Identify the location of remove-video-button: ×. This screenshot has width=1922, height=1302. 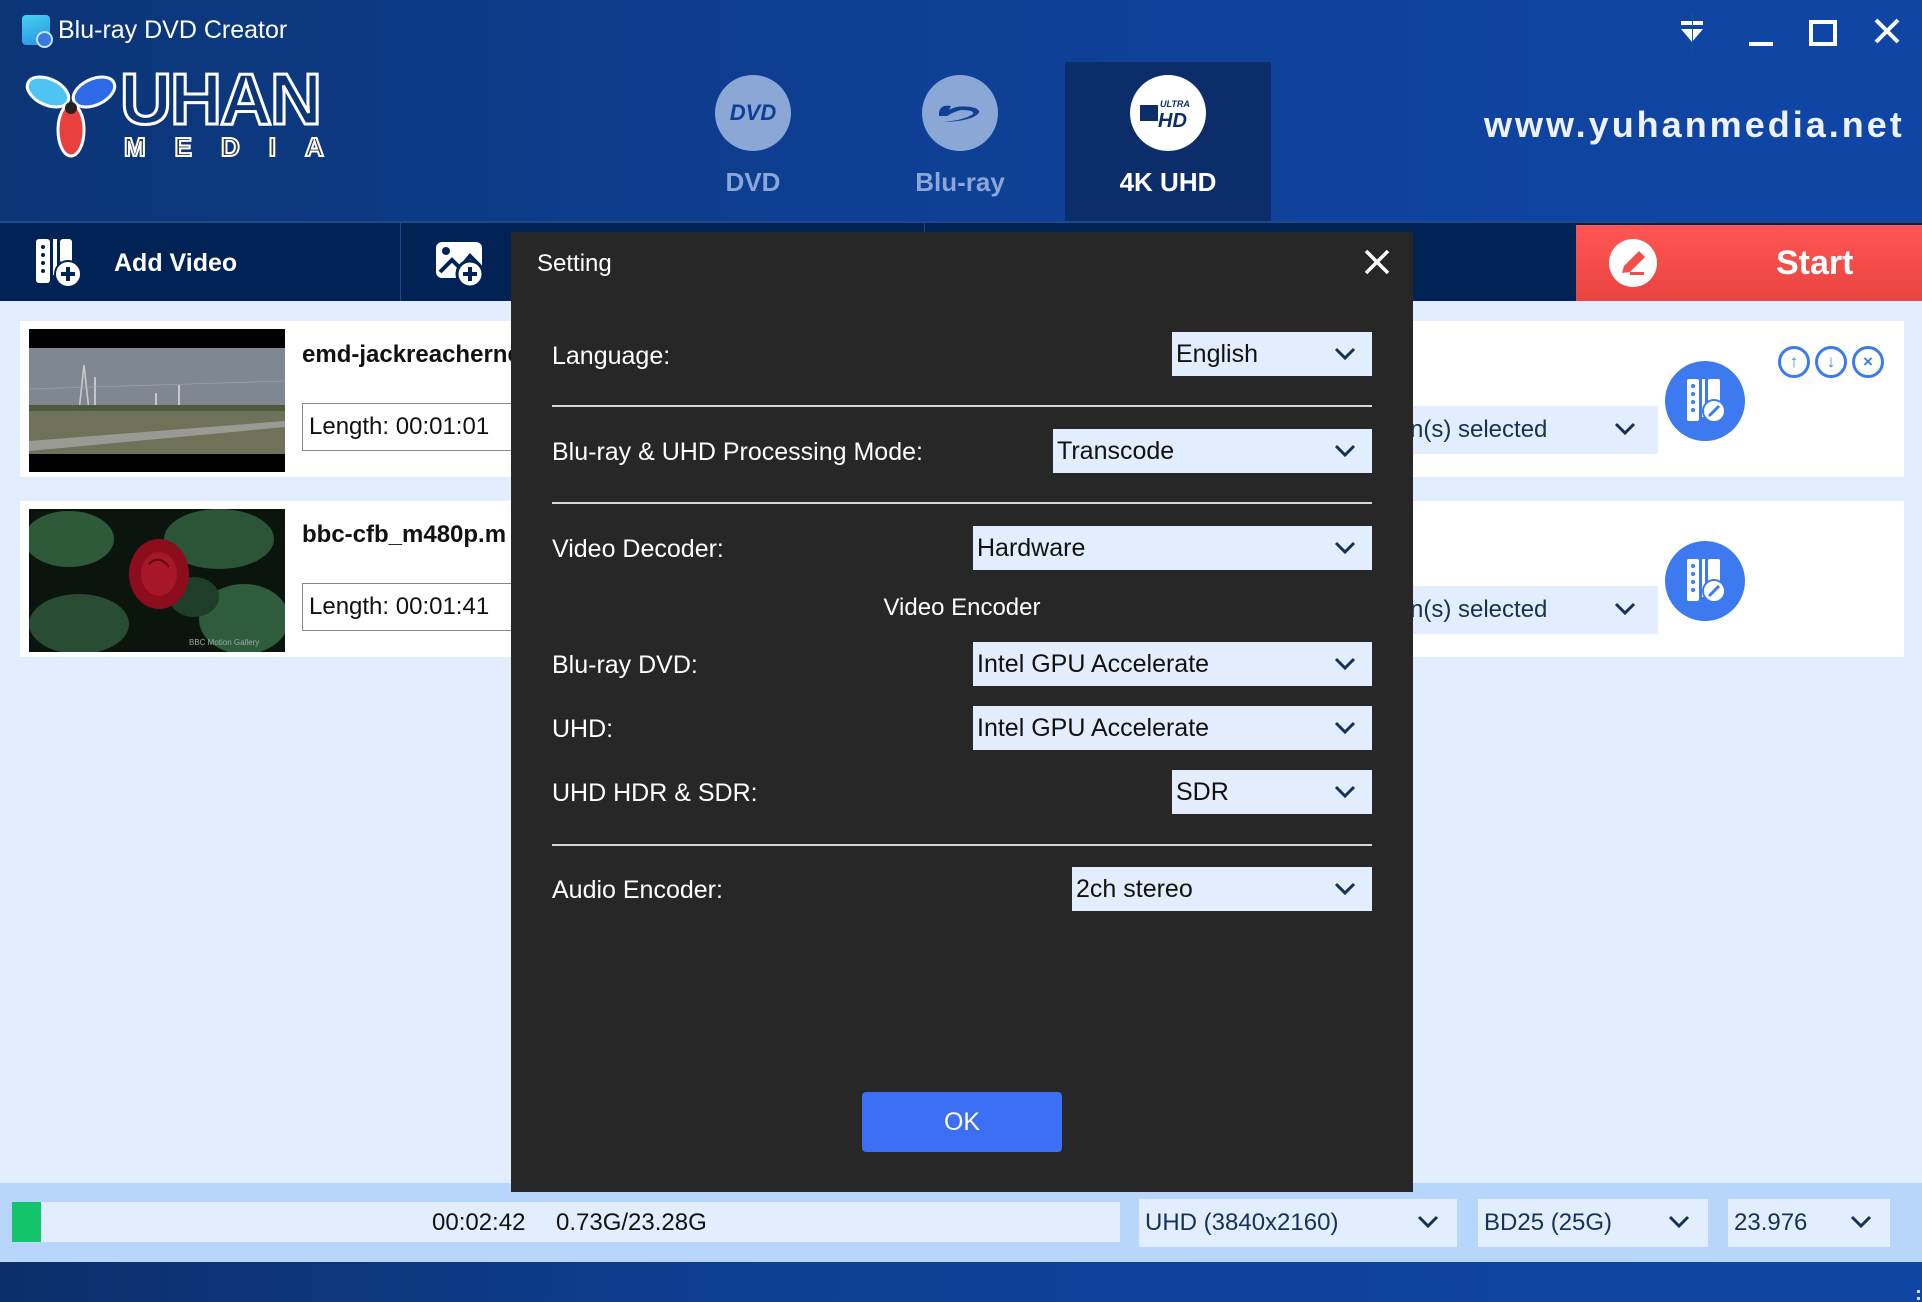
(1868, 362).